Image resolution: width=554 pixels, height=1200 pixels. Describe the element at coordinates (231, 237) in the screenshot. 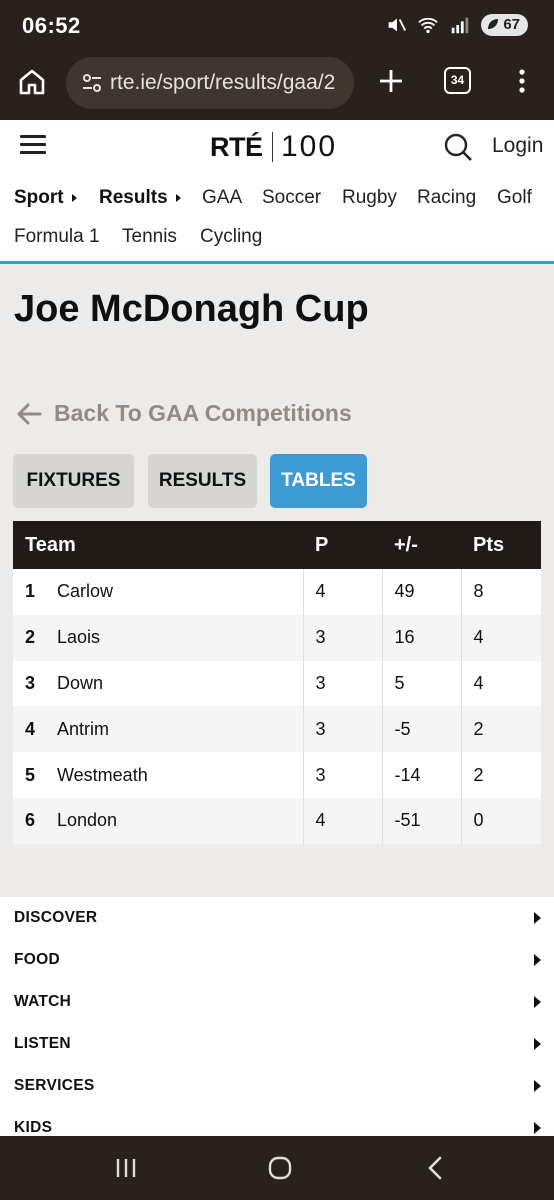

I see `nav-item-cycling: Cycling` at that location.